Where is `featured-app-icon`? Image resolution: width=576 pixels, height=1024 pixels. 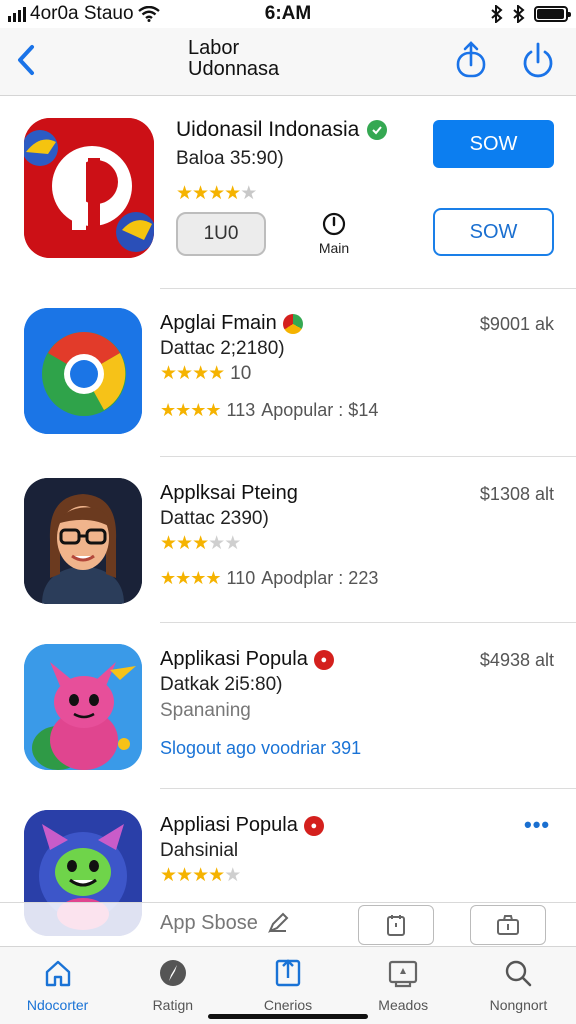
featured-app-icon is located at coordinates (89, 188).